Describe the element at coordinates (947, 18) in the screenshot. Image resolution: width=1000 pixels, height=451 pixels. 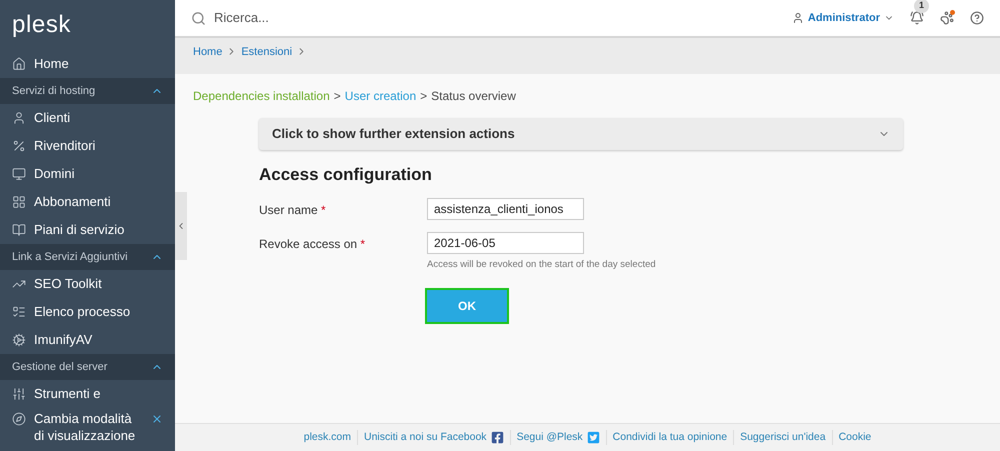
I see `paw-icon` at that location.